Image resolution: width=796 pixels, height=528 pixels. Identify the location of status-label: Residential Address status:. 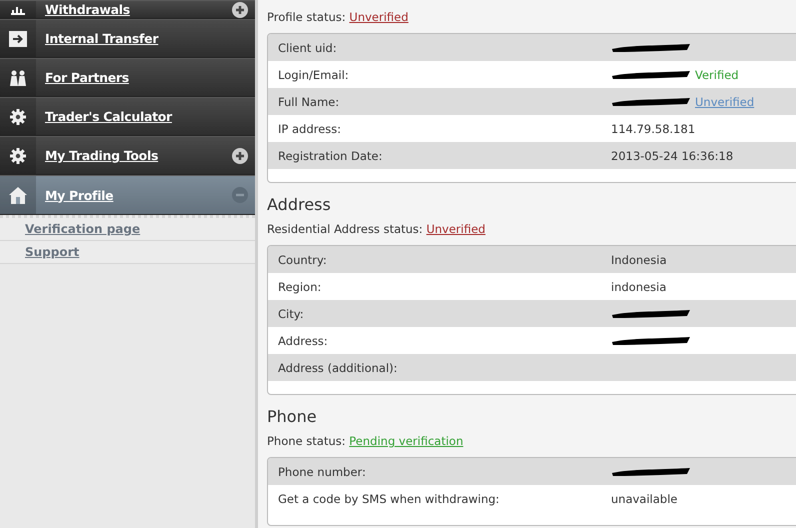
(345, 229).